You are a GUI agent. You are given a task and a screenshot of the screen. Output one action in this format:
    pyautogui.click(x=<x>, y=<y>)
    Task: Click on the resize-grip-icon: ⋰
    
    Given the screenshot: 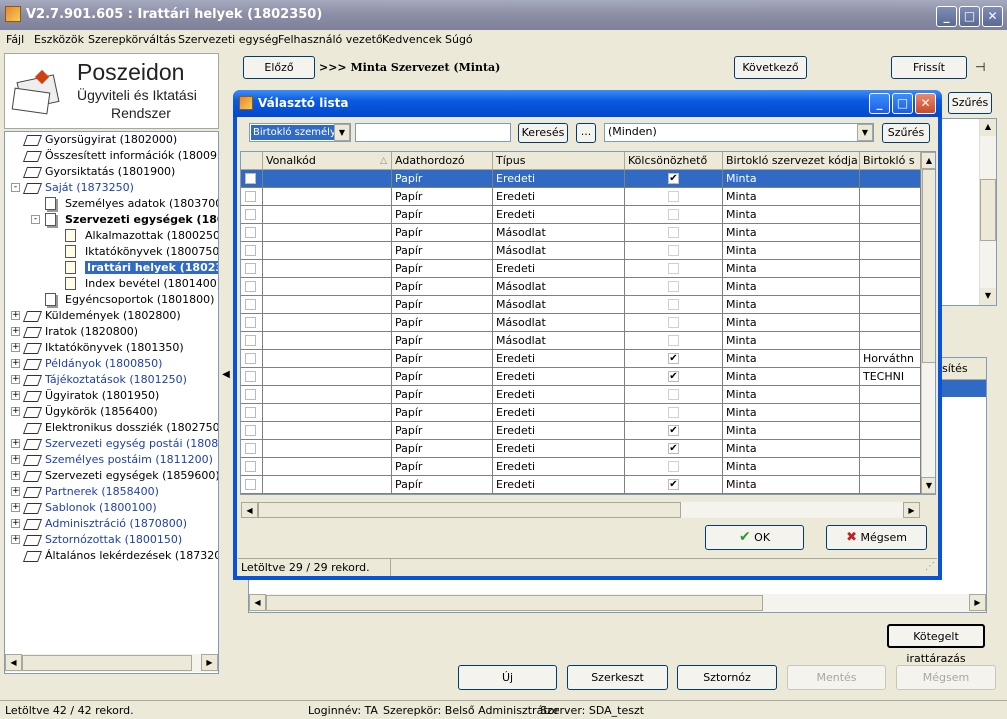 What is the action you would take?
    pyautogui.click(x=930, y=566)
    